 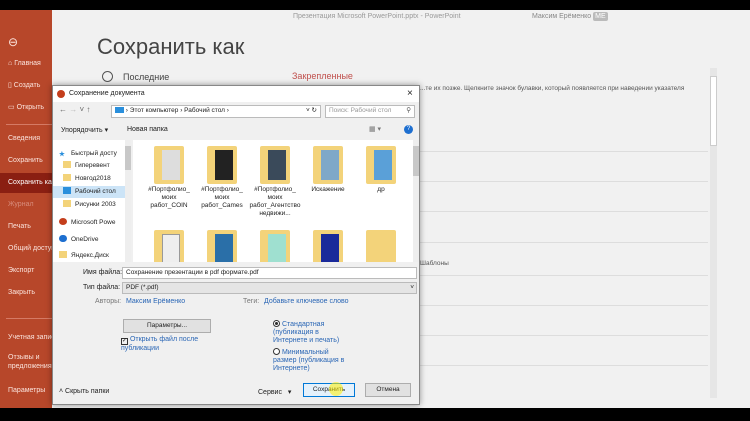 What do you see at coordinates (29, 124) in the screenshot?
I see `divider` at bounding box center [29, 124].